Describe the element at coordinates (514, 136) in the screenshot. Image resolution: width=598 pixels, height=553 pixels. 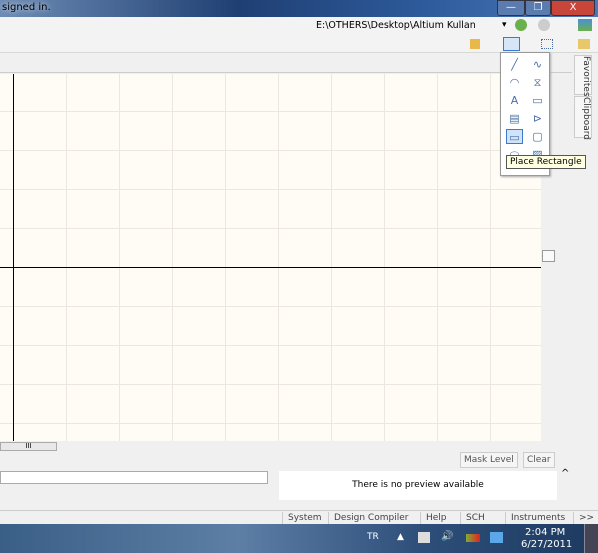
I see `rectangle-icon: ▭` at that location.